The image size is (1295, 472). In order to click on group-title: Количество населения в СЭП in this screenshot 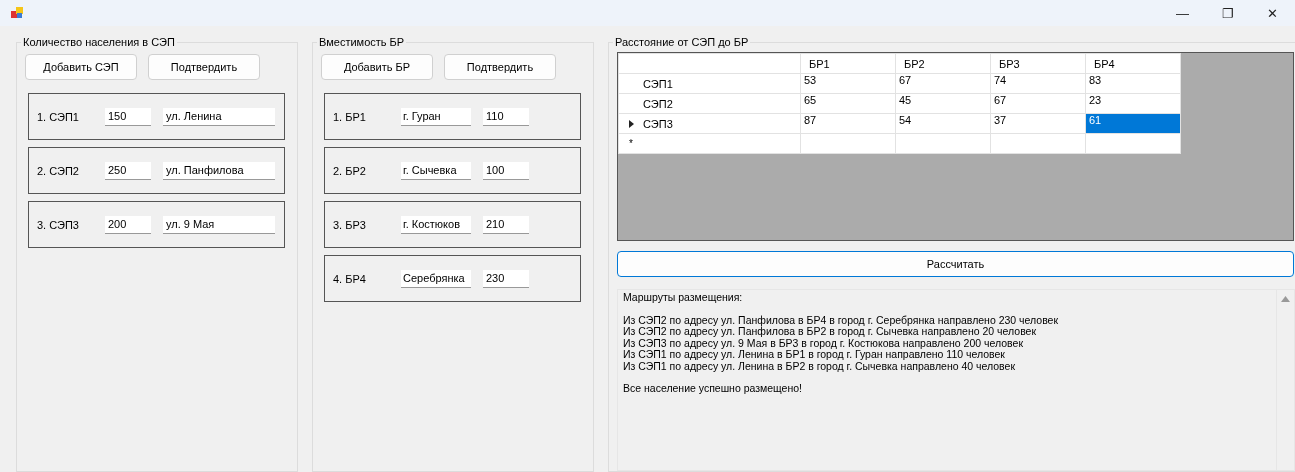, I will do `click(99, 42)`.